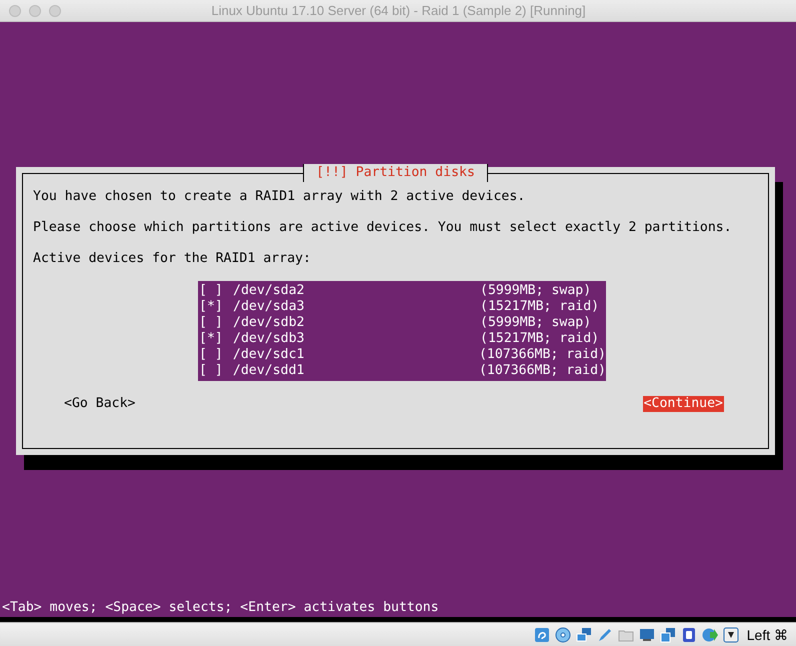  What do you see at coordinates (383, 228) in the screenshot?
I see `dialog-text: Please choose which partitions are active devices. You must select exactly 2 partitions.` at bounding box center [383, 228].